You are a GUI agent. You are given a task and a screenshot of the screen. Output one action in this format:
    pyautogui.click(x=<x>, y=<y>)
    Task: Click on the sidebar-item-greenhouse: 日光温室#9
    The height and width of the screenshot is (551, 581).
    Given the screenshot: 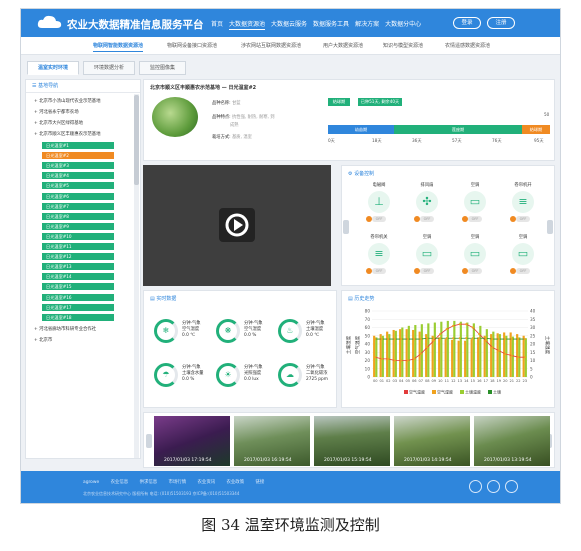 What is the action you would take?
    pyautogui.click(x=78, y=226)
    